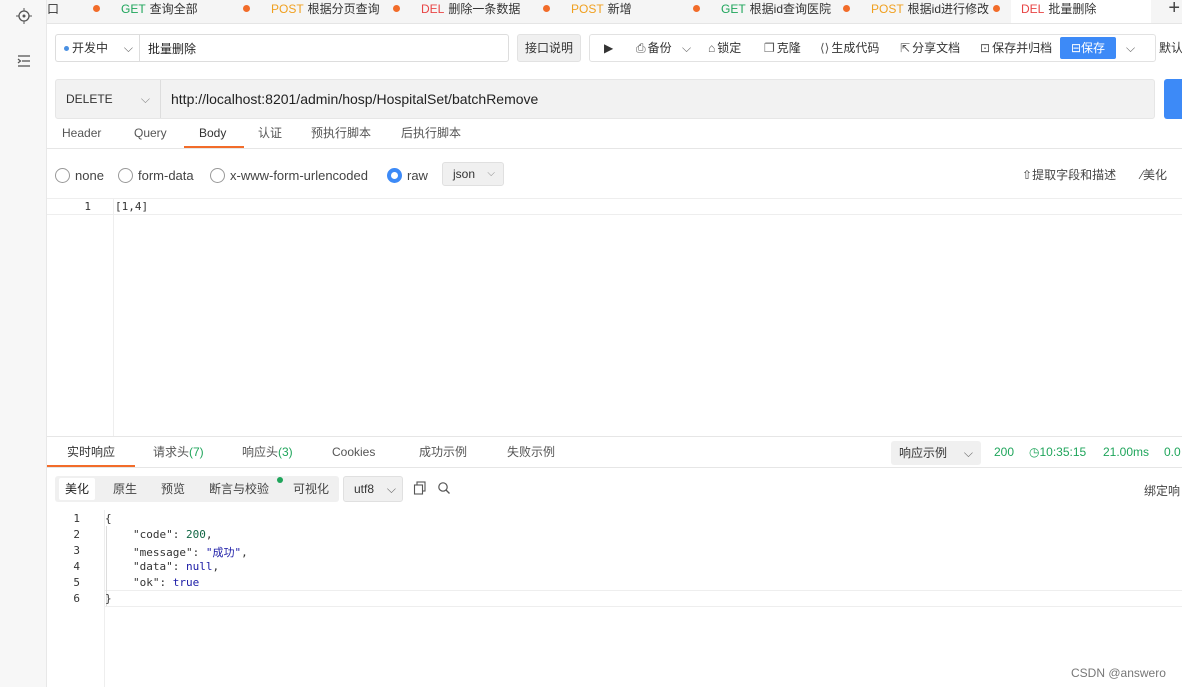  I want to click on tab-6: POST 根据id进行修改, so click(936, 11).